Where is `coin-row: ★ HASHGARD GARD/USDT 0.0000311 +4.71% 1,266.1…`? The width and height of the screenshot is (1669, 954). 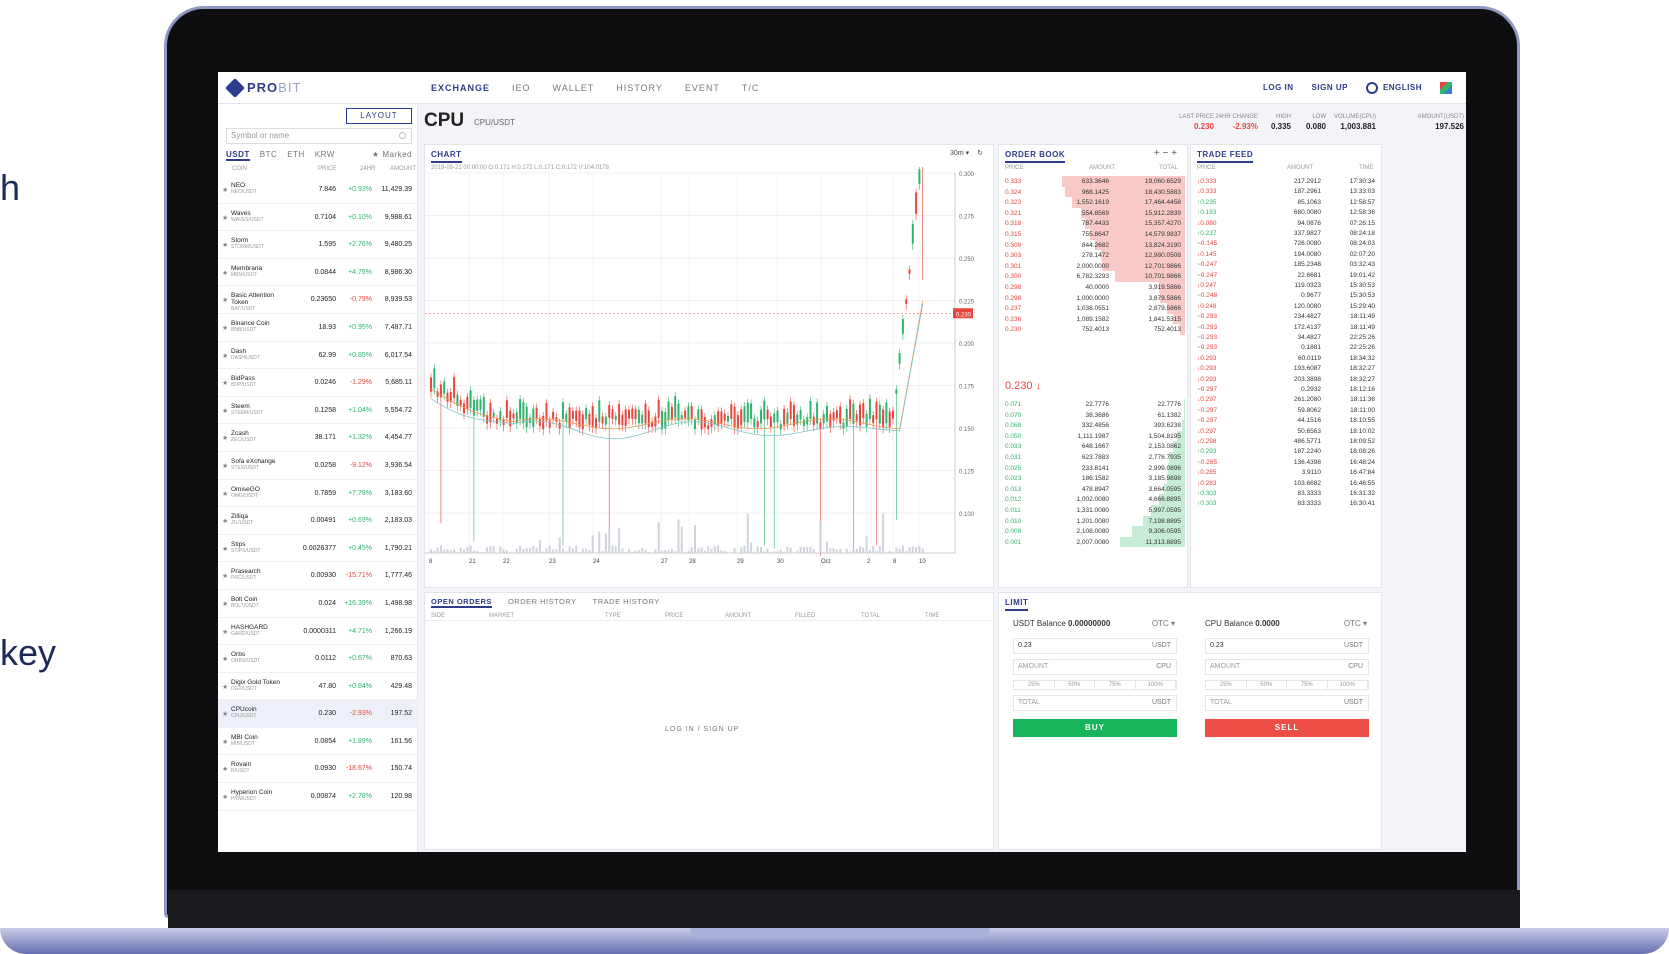
coin-row: ★ HASHGARD GARD/USDT 0.0000311 +4.71% 1,266.1… is located at coordinates (318, 632).